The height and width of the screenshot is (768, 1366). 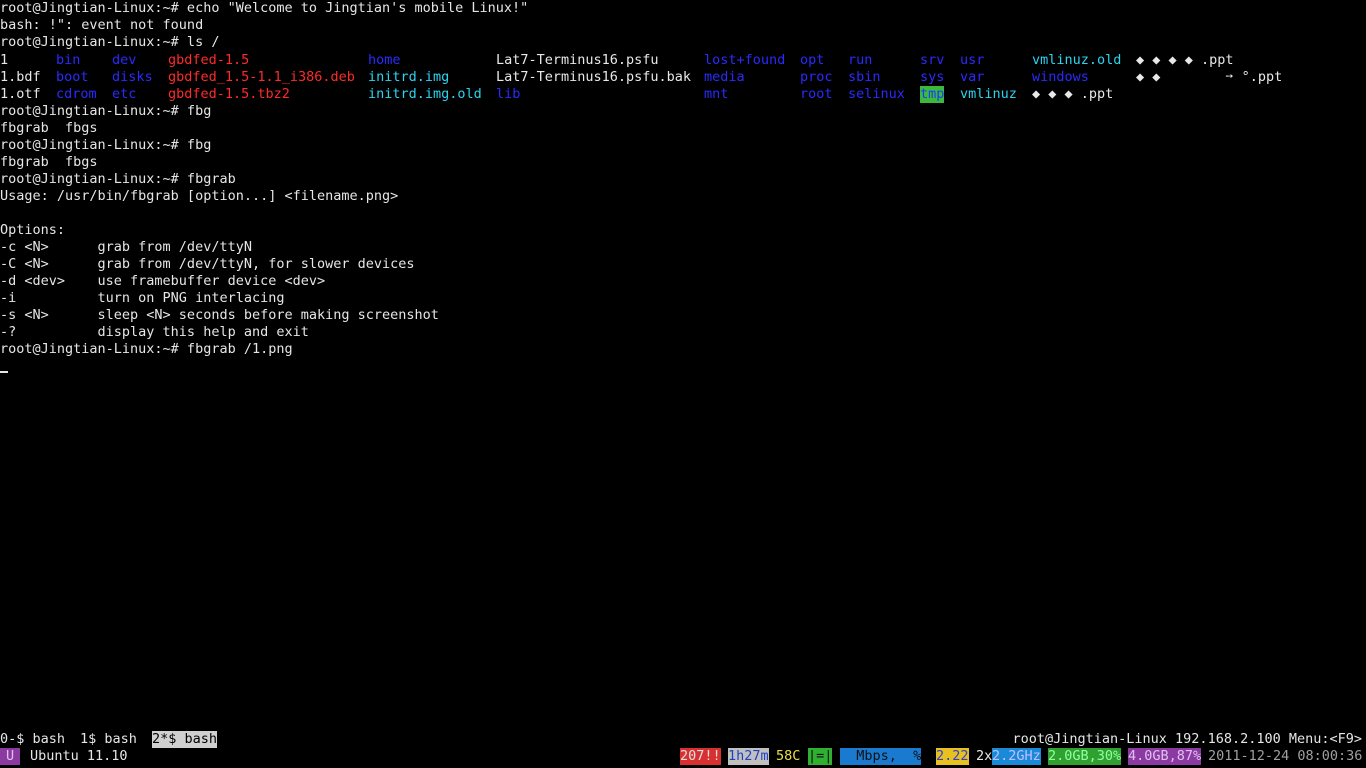 I want to click on ls-entry: disks, so click(x=132, y=77).